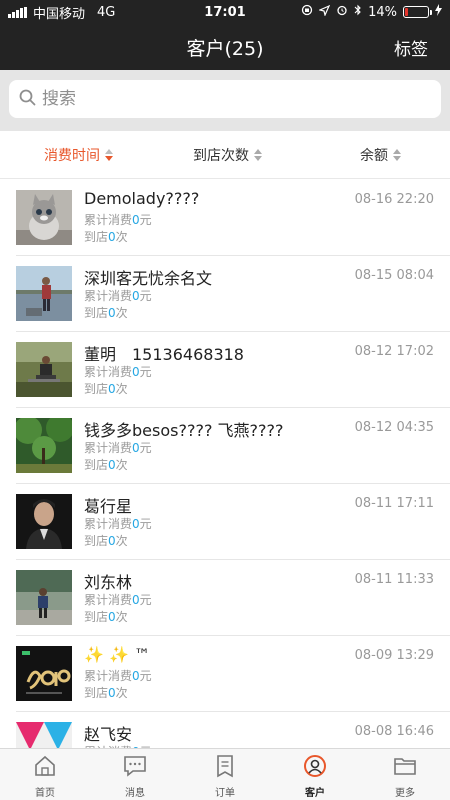 The image size is (450, 800). I want to click on last-spend-time: 08-11 17:11, so click(394, 503).